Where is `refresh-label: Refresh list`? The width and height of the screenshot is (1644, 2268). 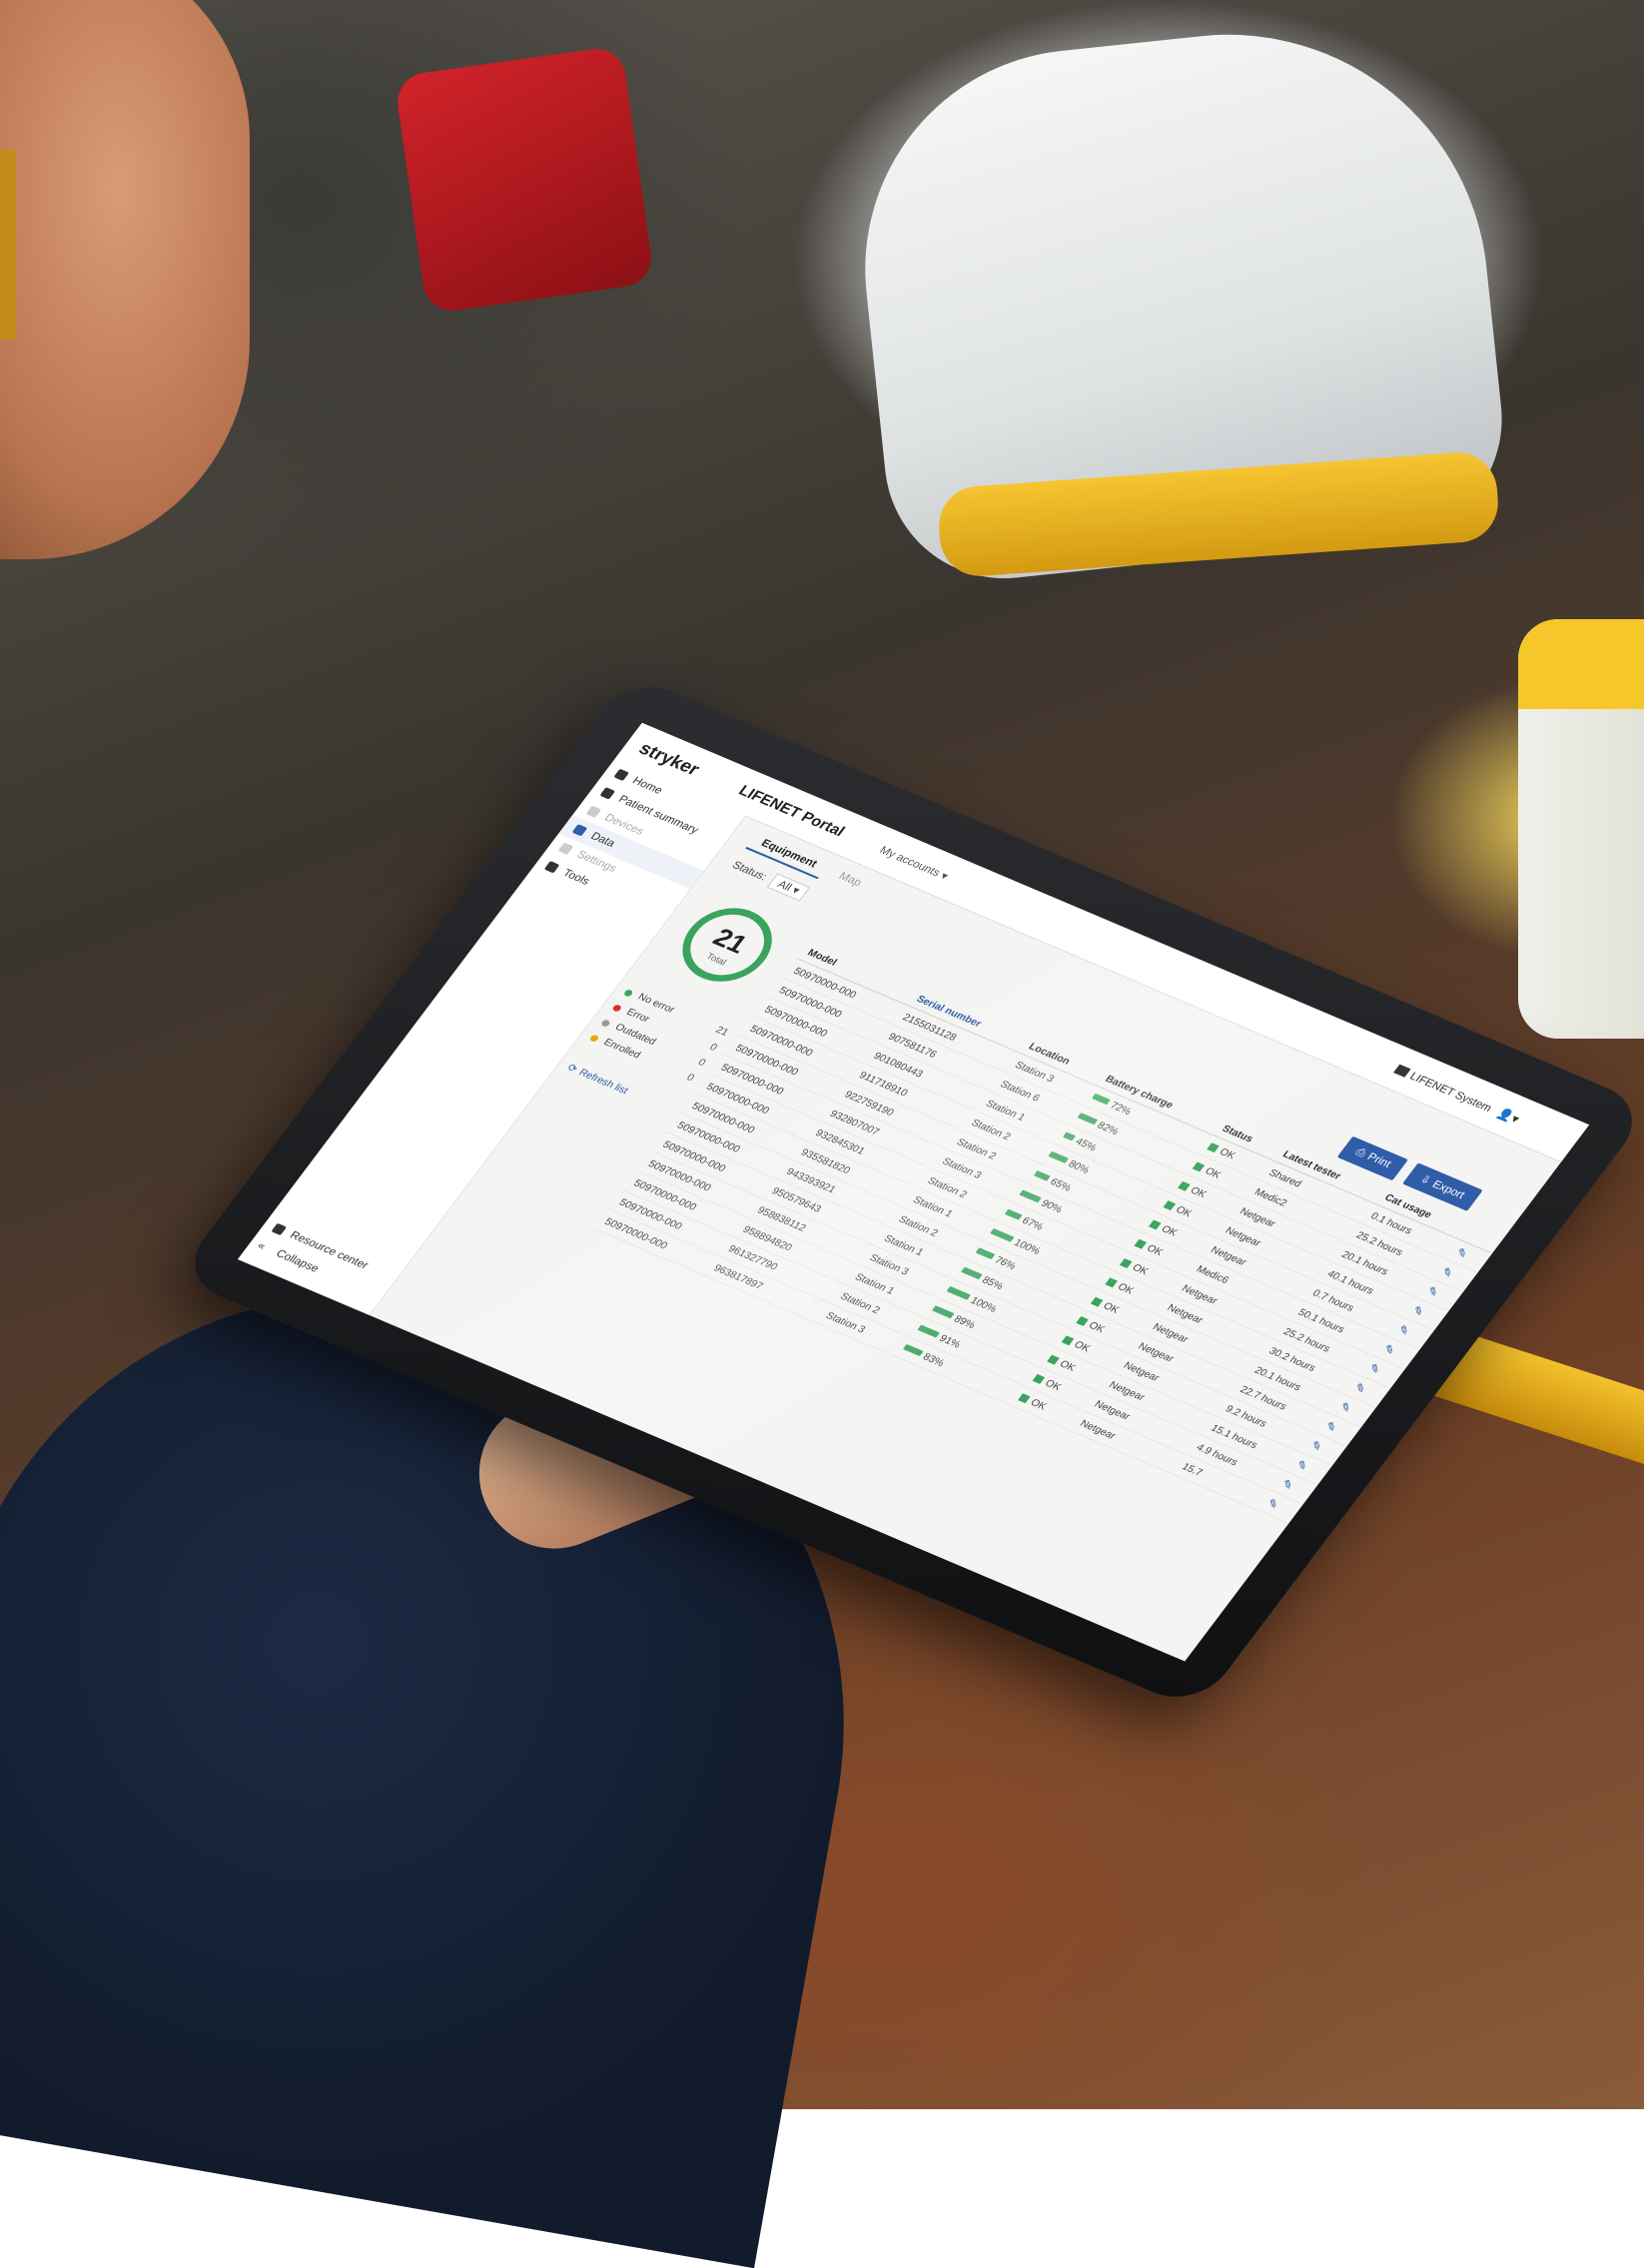
refresh-label: Refresh list is located at coordinates (603, 1082).